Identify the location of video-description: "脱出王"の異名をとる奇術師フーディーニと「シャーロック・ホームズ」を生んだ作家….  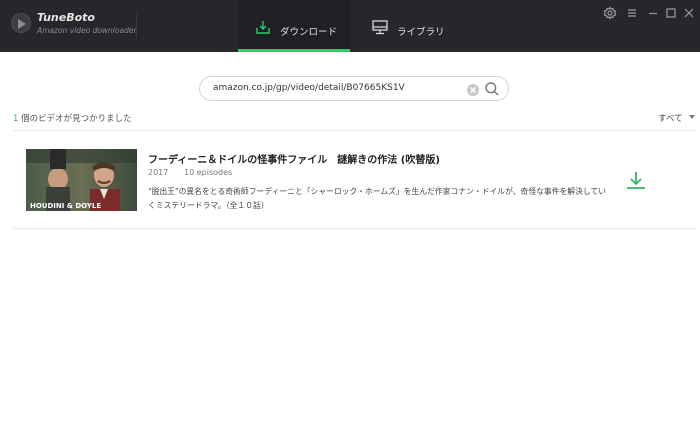
(377, 198).